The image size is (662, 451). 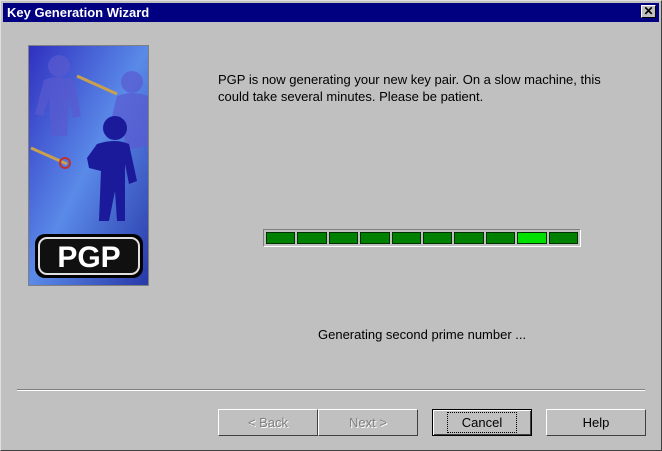 I want to click on title-bar: Key Generation Wizard ✕, so click(x=331, y=12).